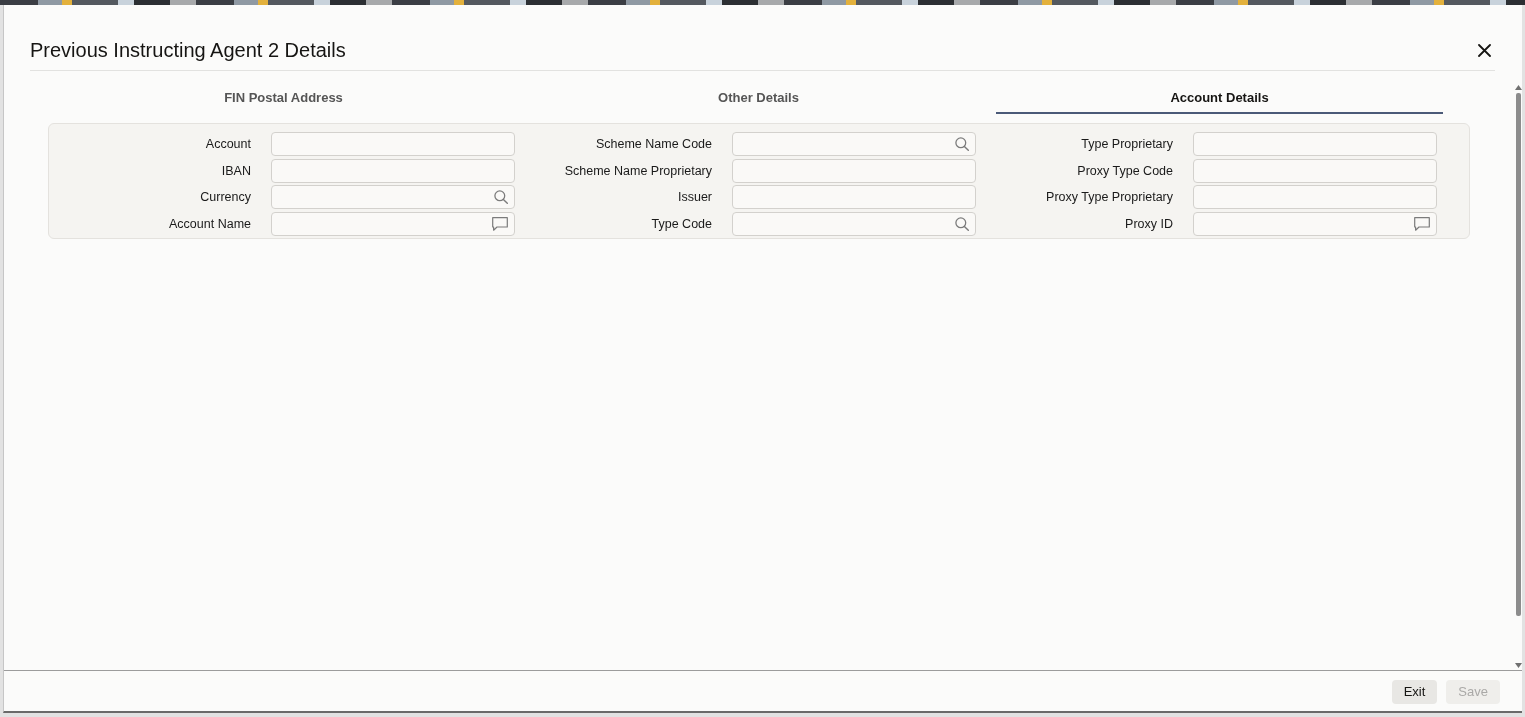 The width and height of the screenshot is (1525, 717). Describe the element at coordinates (1148, 223) in the screenshot. I see `field-label: Proxy ID` at that location.